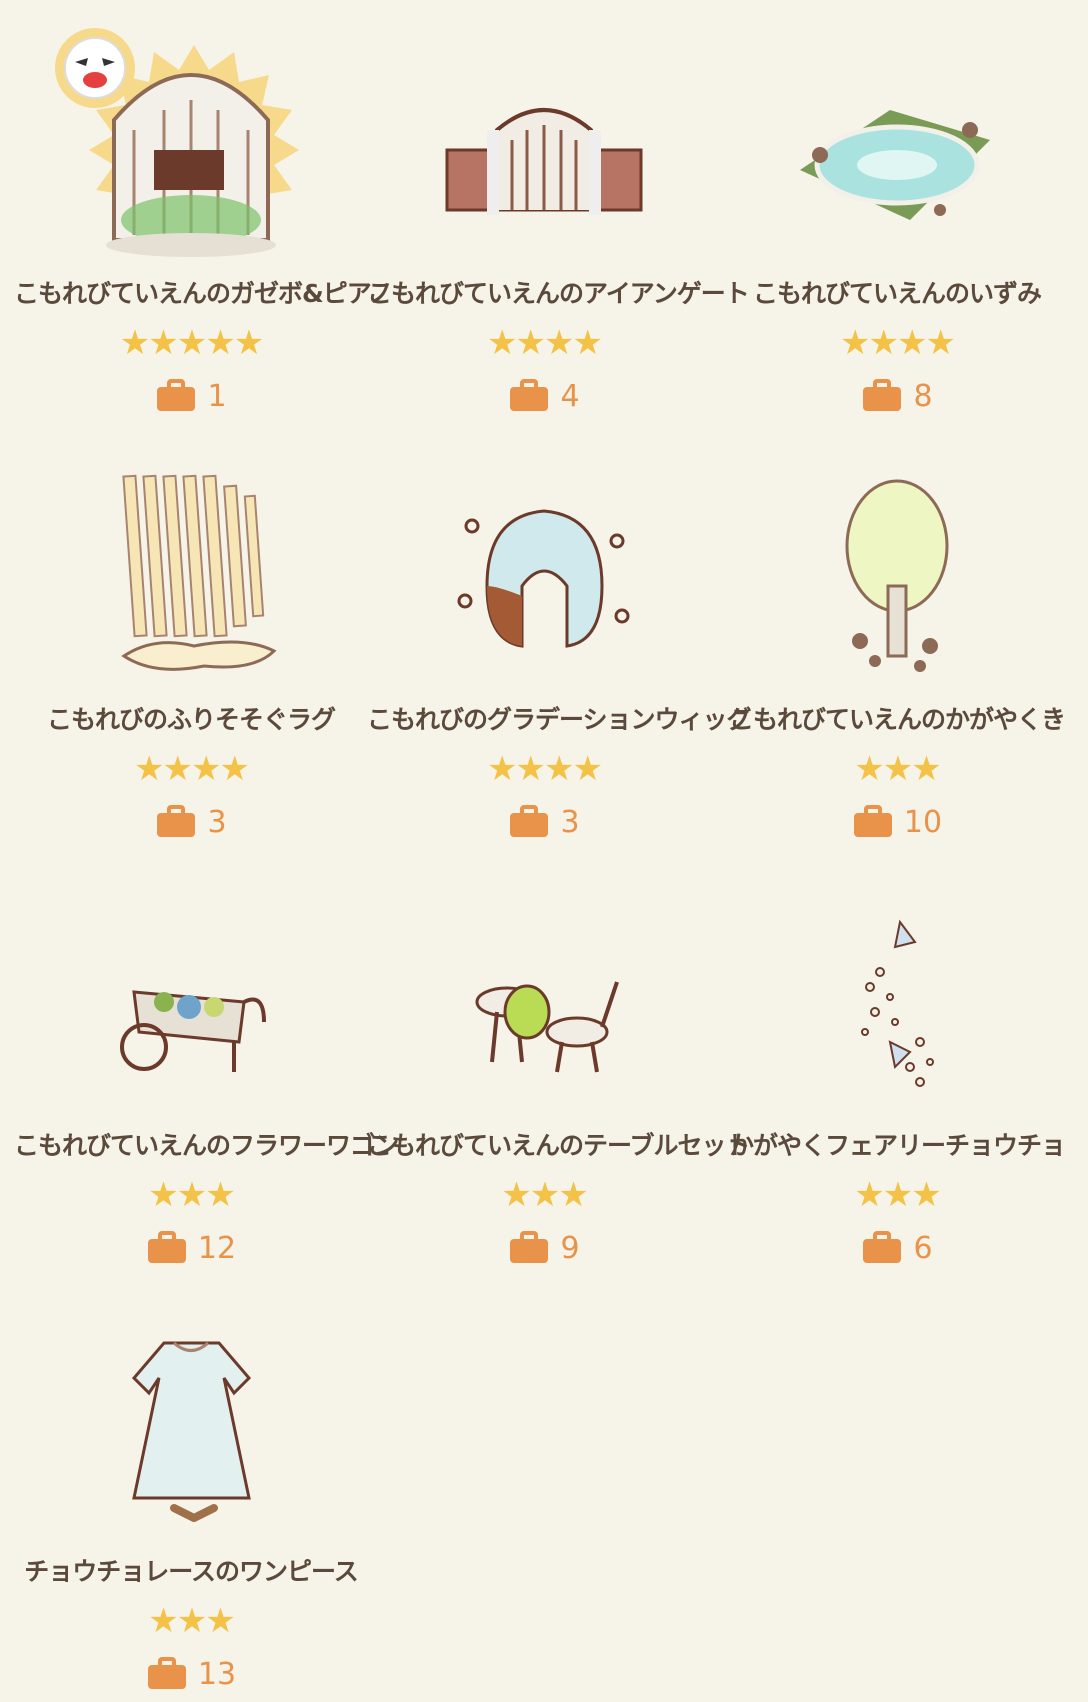  Describe the element at coordinates (897, 822) in the screenshot. I see `item-owned-count: 10` at that location.